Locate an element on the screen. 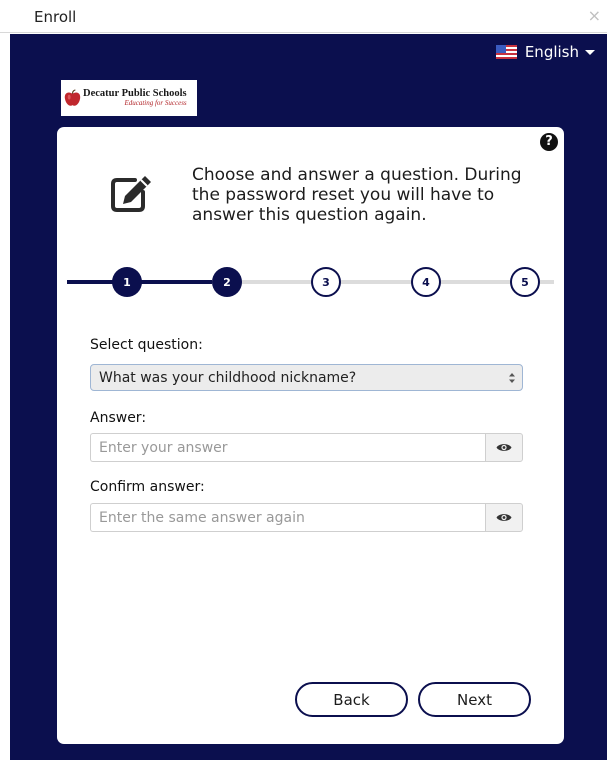 This screenshot has height=760, width=607. answer-group is located at coordinates (306, 447).